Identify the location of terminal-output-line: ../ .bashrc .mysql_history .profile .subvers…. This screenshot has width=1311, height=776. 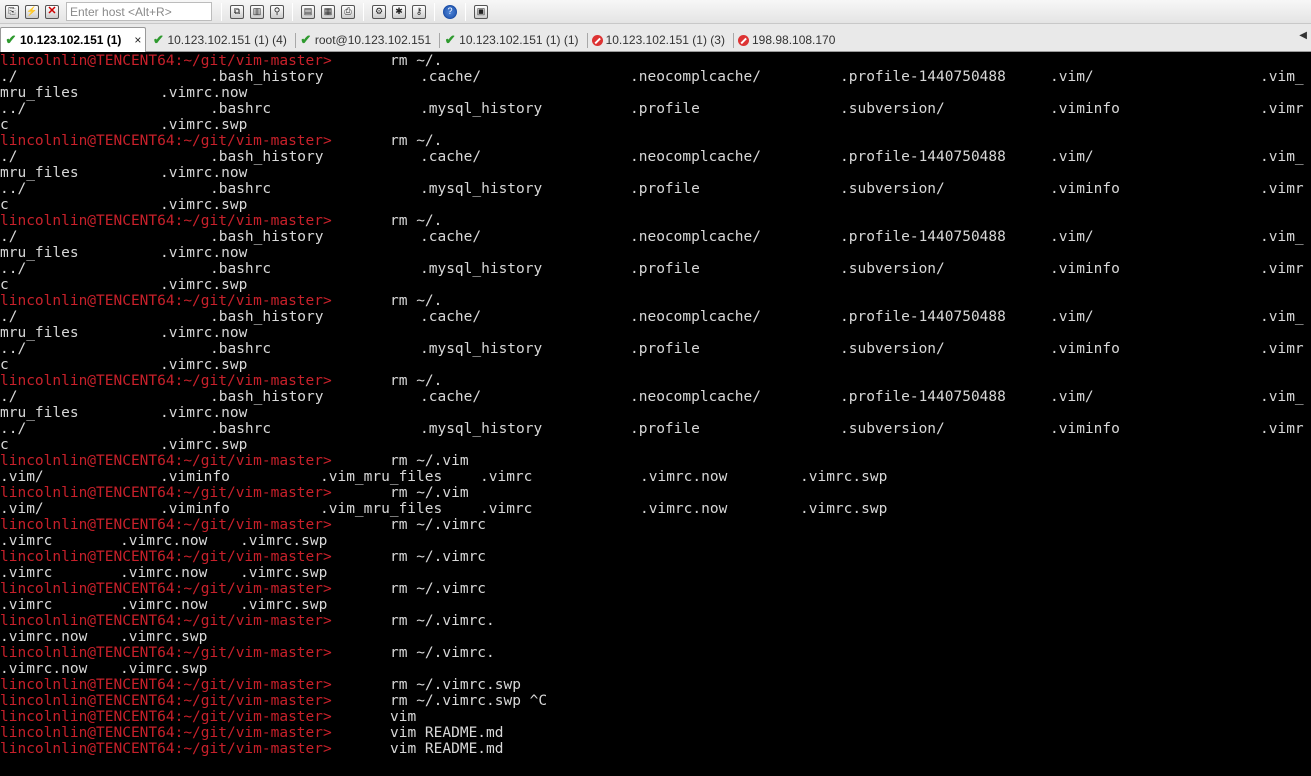
(655, 349).